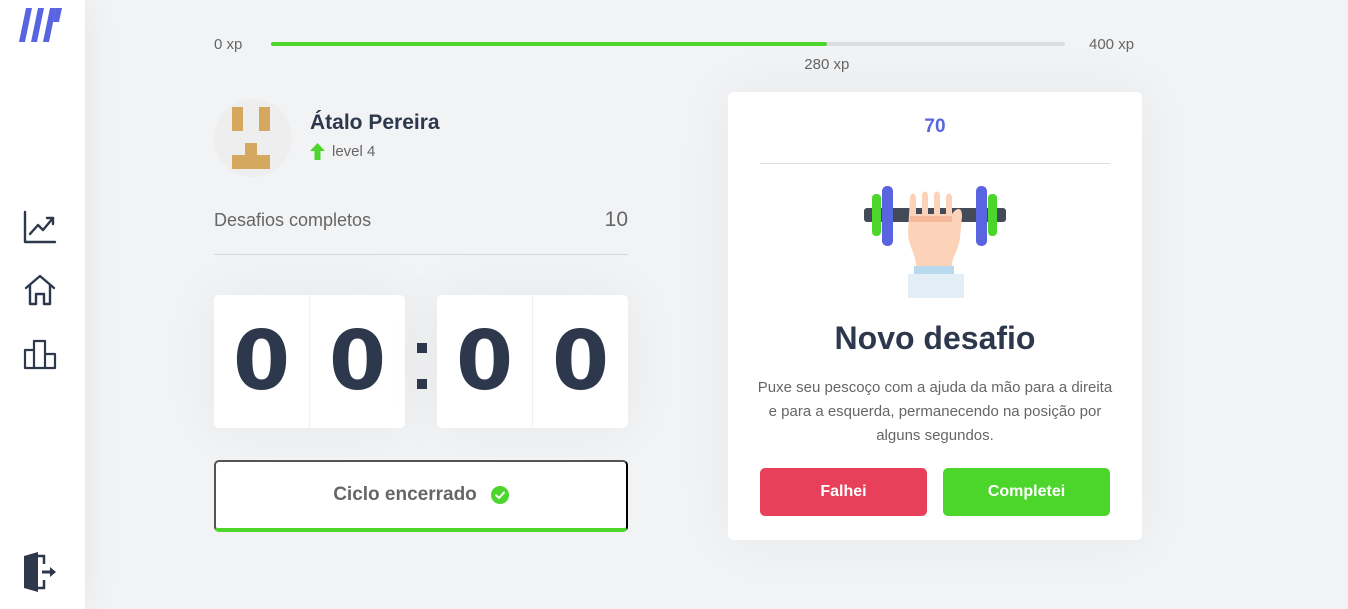 The image size is (1348, 609). What do you see at coordinates (499, 495) in the screenshot?
I see `check-circle-icon` at bounding box center [499, 495].